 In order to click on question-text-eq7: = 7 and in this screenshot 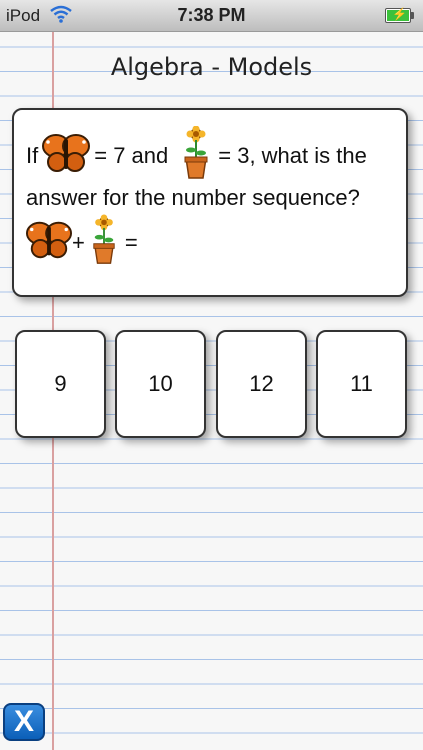, I will do `click(131, 155)`.